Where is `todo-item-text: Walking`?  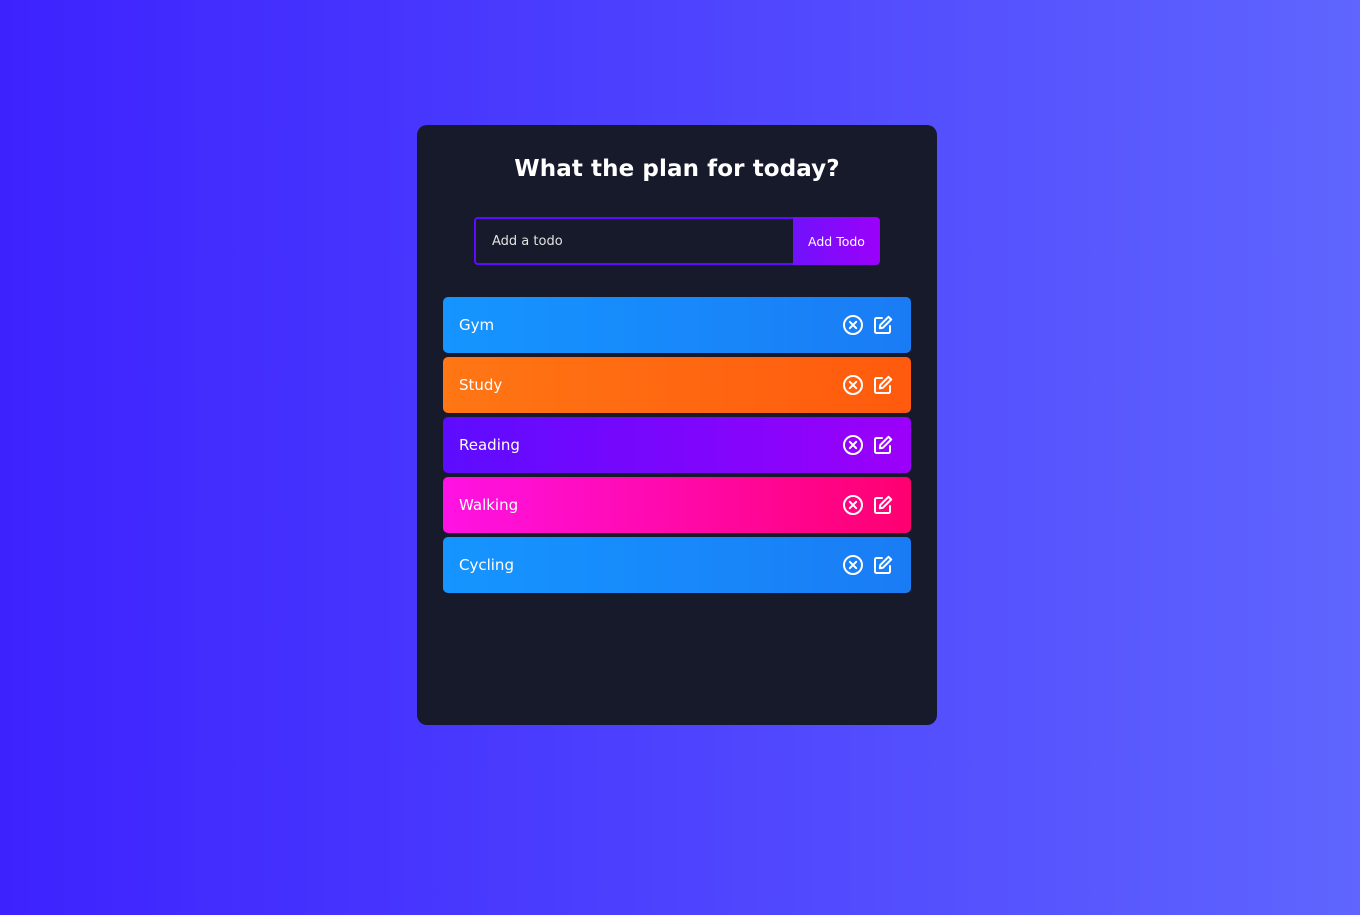 todo-item-text: Walking is located at coordinates (488, 505).